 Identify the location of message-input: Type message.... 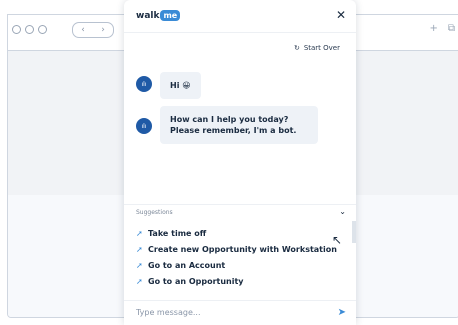
(168, 312).